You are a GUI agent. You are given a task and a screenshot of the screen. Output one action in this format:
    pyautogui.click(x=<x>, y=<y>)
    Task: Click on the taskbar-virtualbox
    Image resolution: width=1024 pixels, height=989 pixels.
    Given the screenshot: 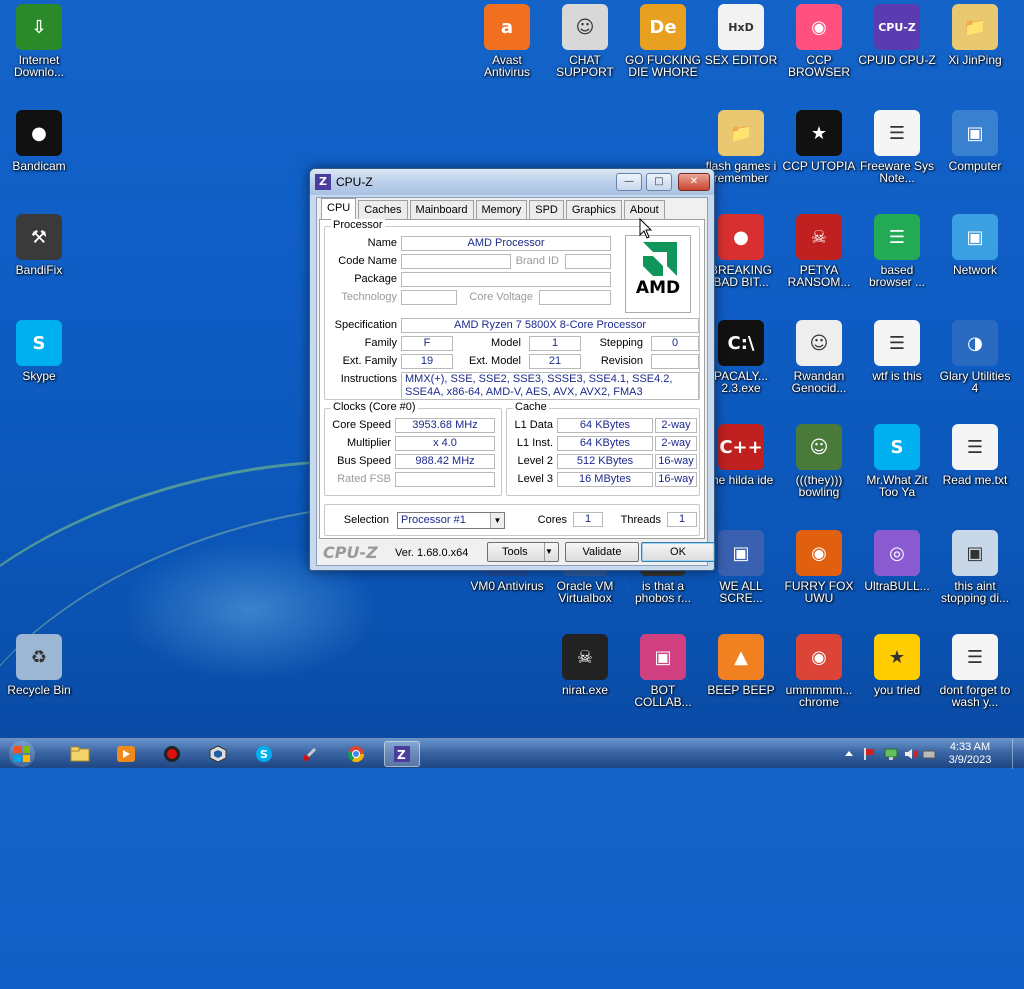 What is the action you would take?
    pyautogui.click(x=218, y=754)
    